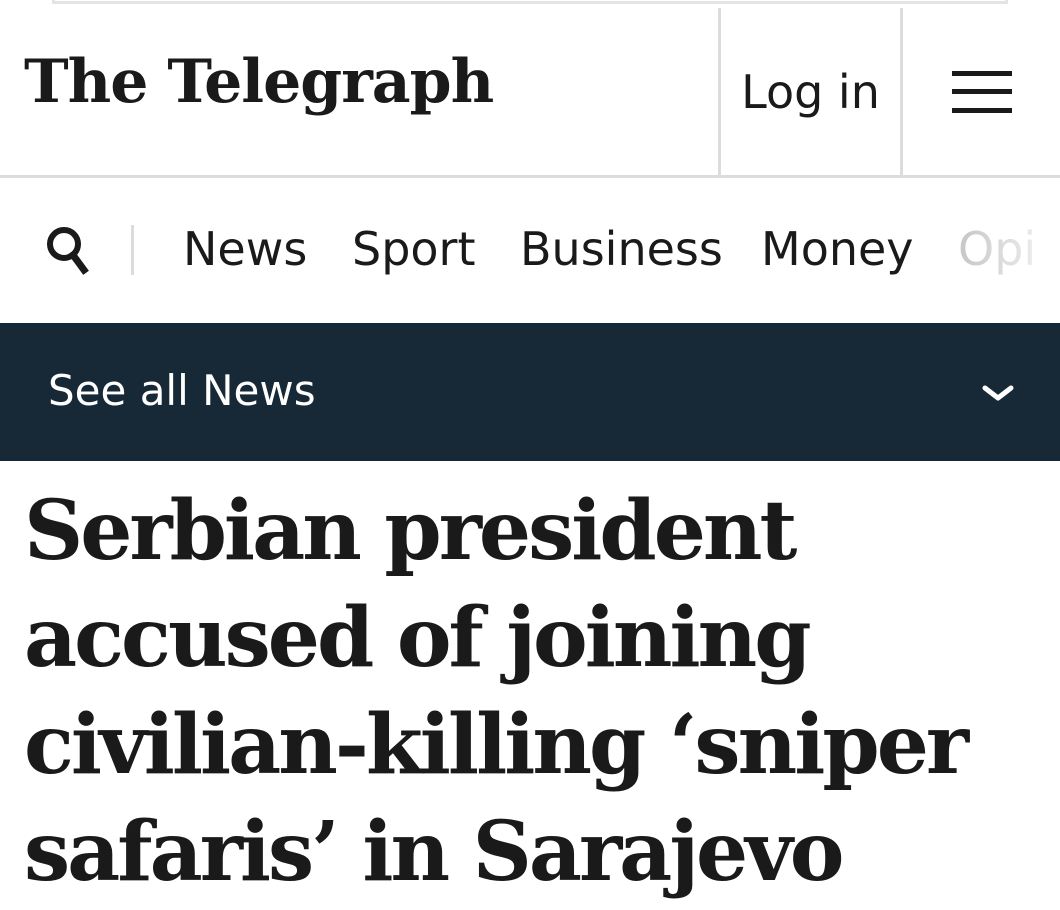 This screenshot has height=910, width=1060. I want to click on nav-item-money: Money, so click(837, 249).